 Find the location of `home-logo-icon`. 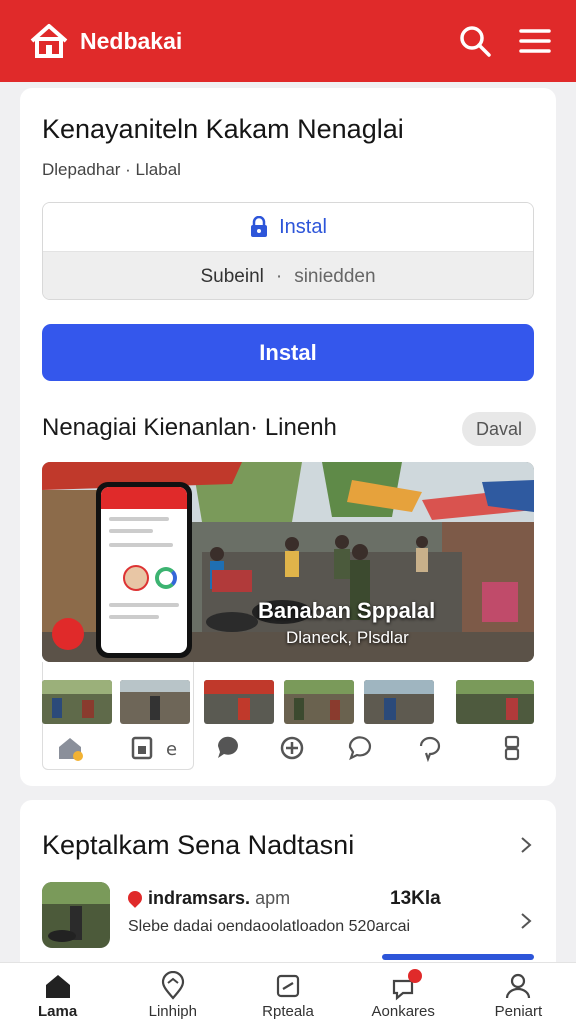

home-logo-icon is located at coordinates (49, 41).